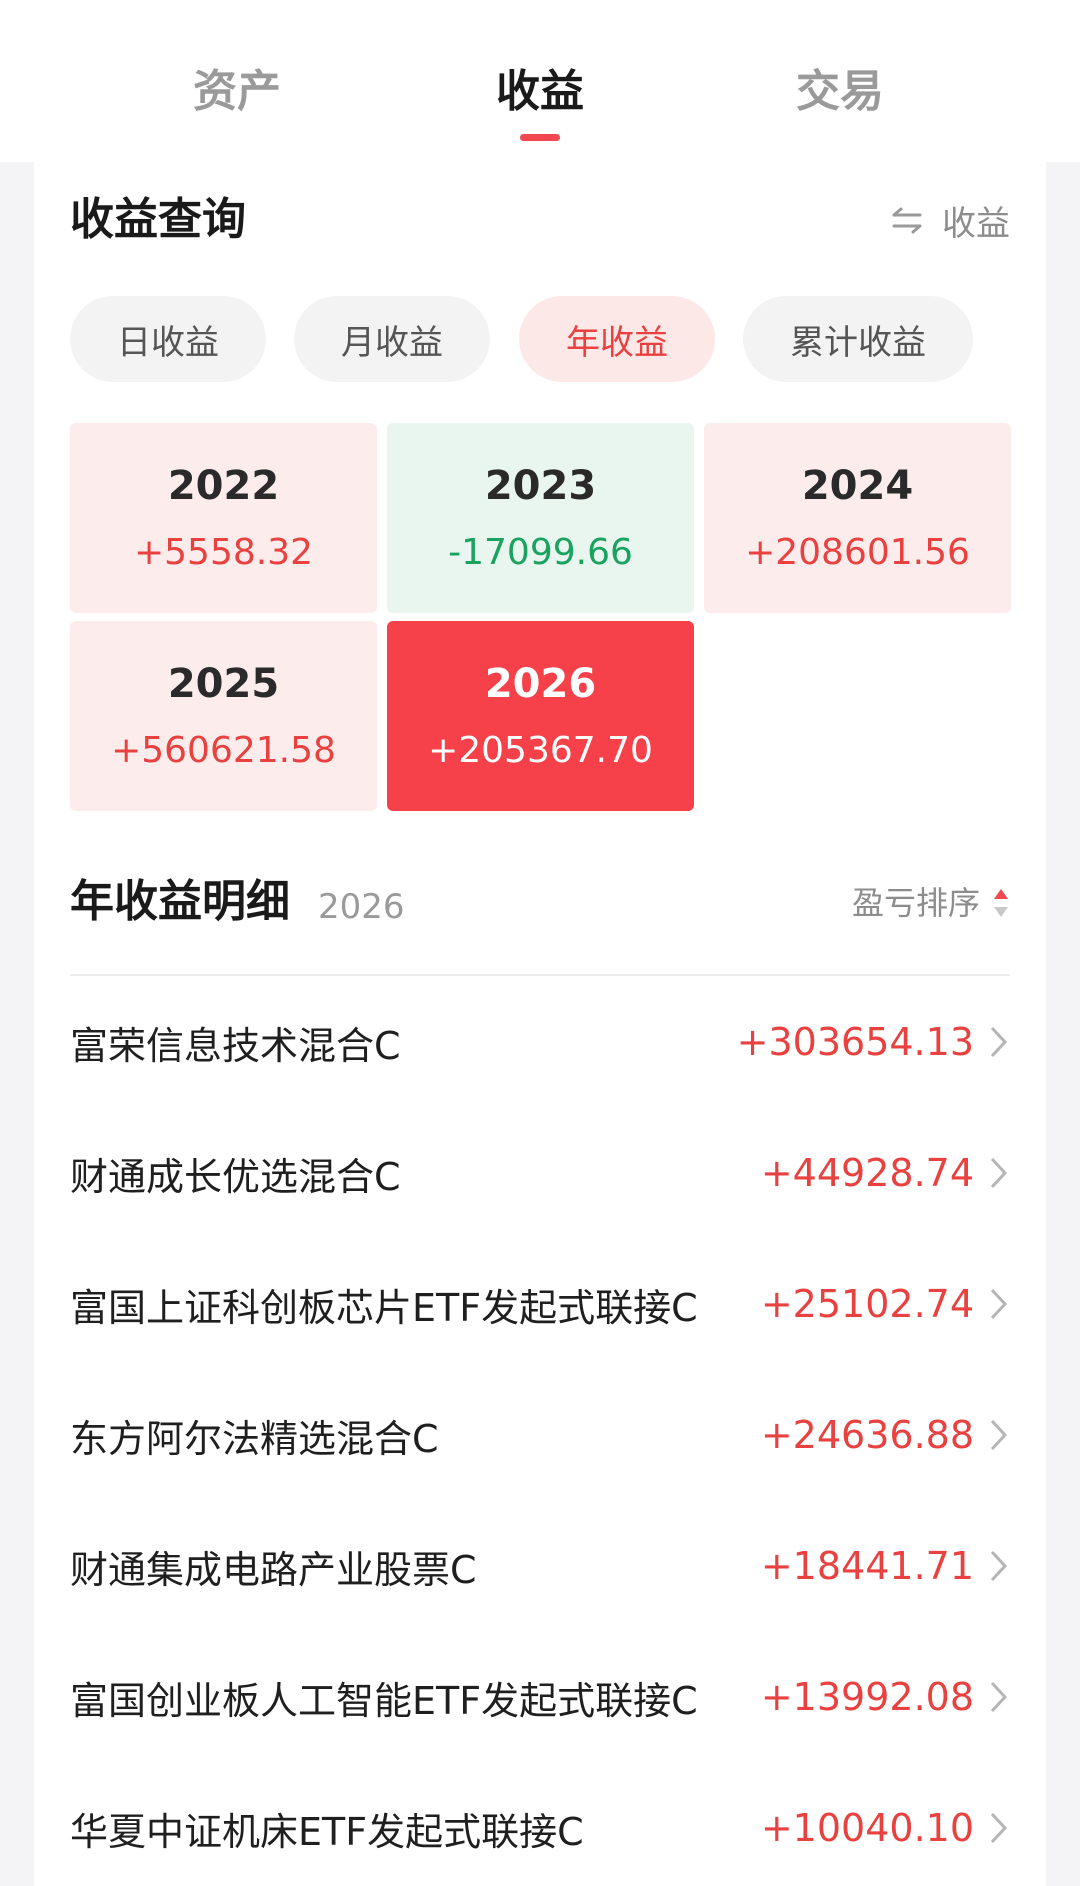 The height and width of the screenshot is (1886, 1080). What do you see at coordinates (976, 223) in the screenshot?
I see `earnings-switch-label: 收益` at bounding box center [976, 223].